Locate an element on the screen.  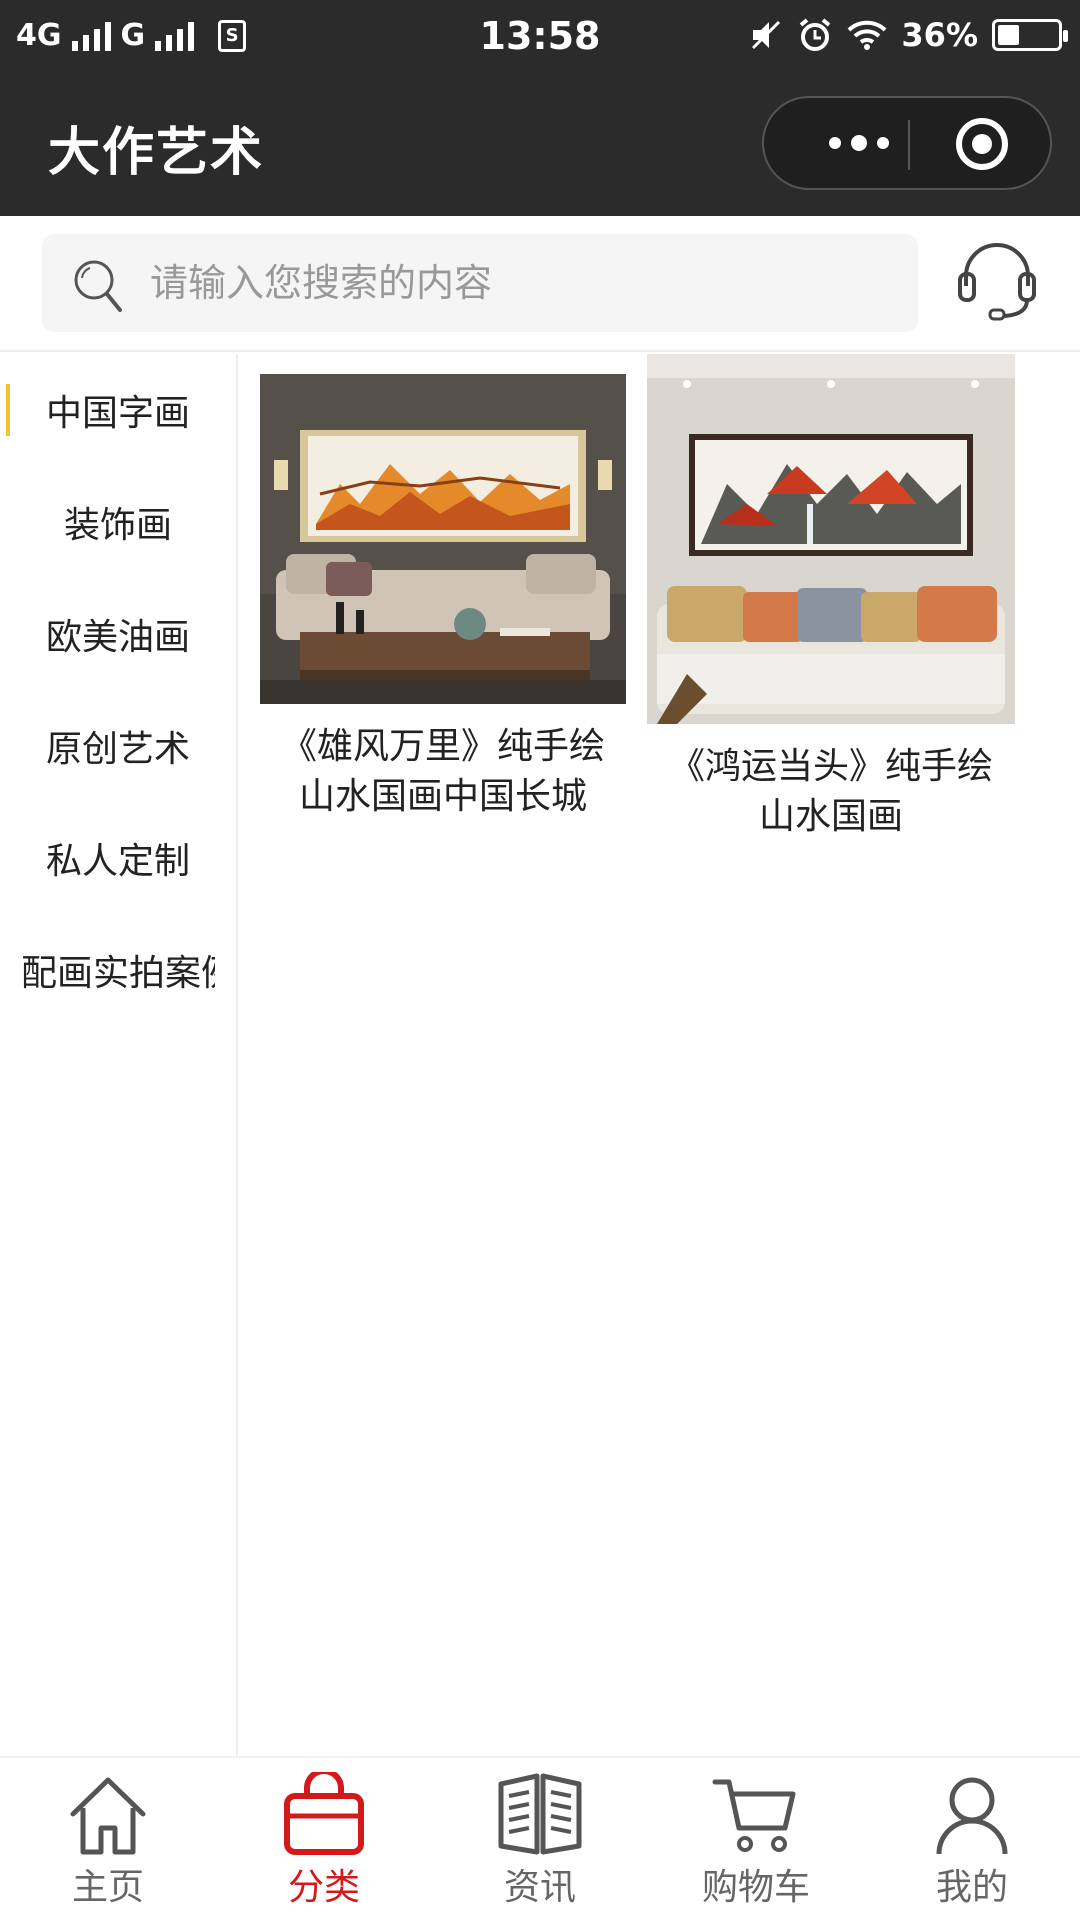
mute-icon is located at coordinates (766, 35).